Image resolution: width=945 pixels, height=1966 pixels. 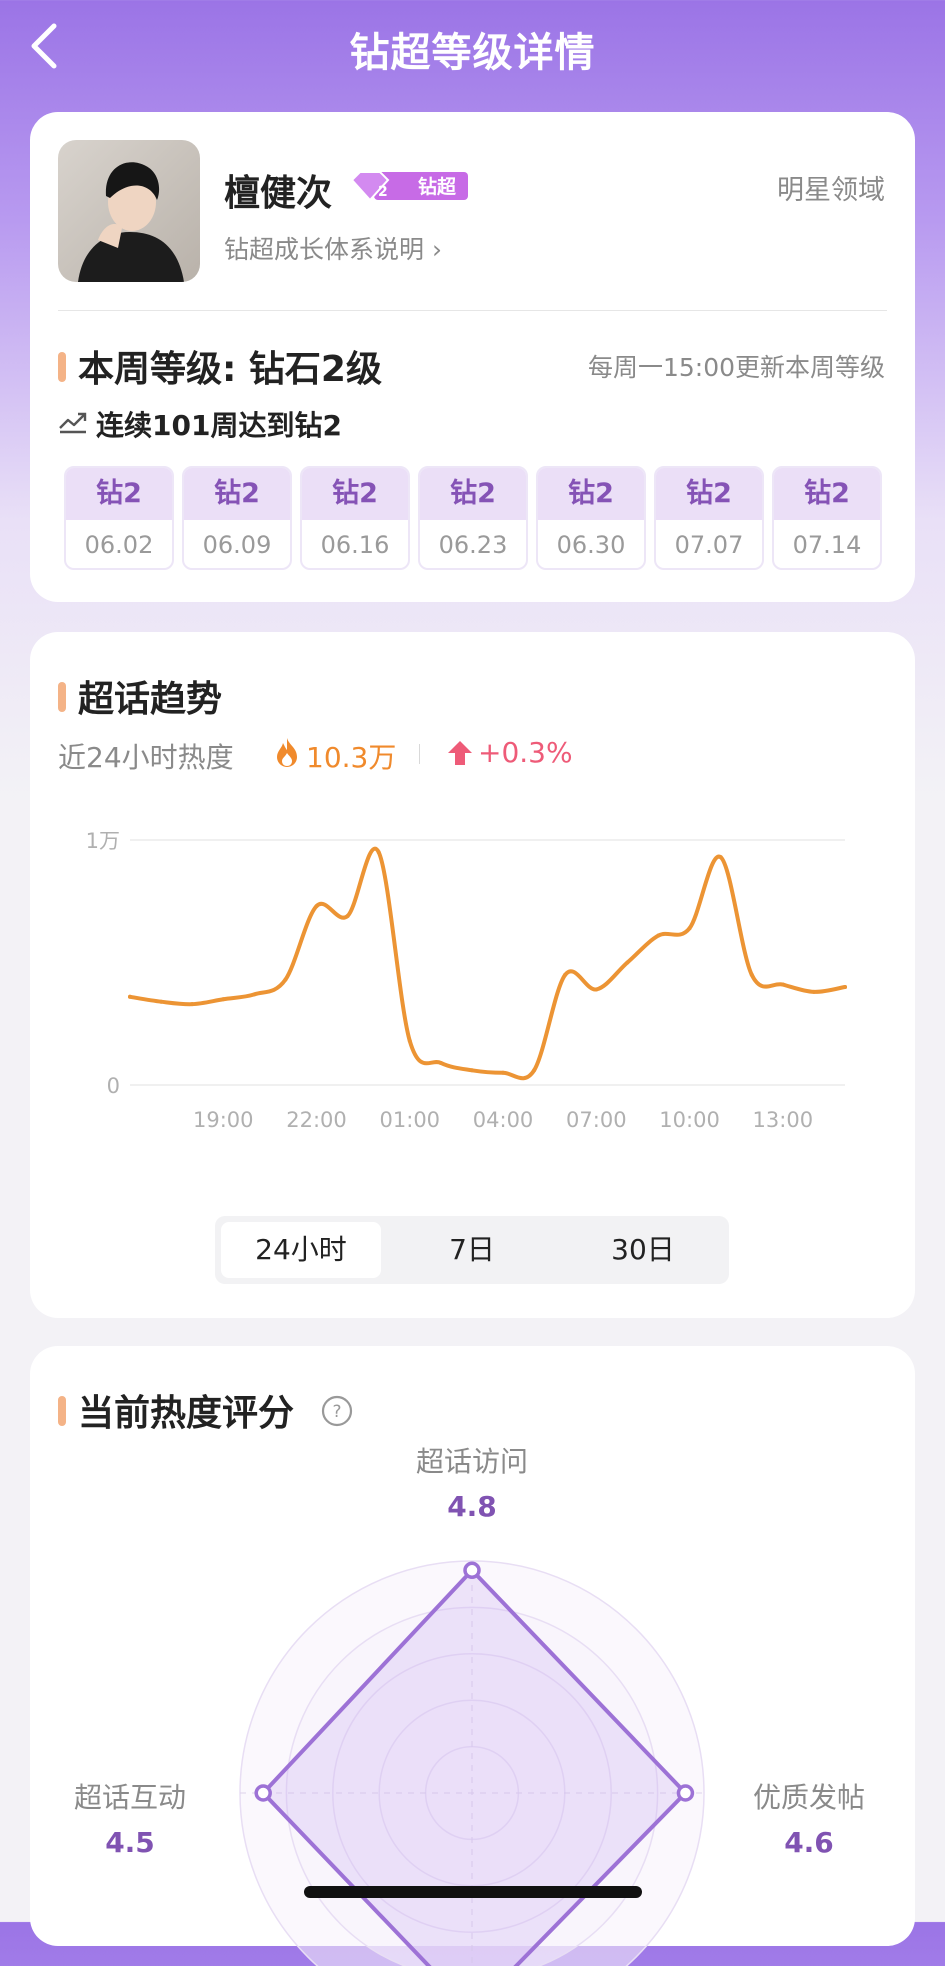 I want to click on radar-axis-label: 超话访问, so click(x=472, y=1462).